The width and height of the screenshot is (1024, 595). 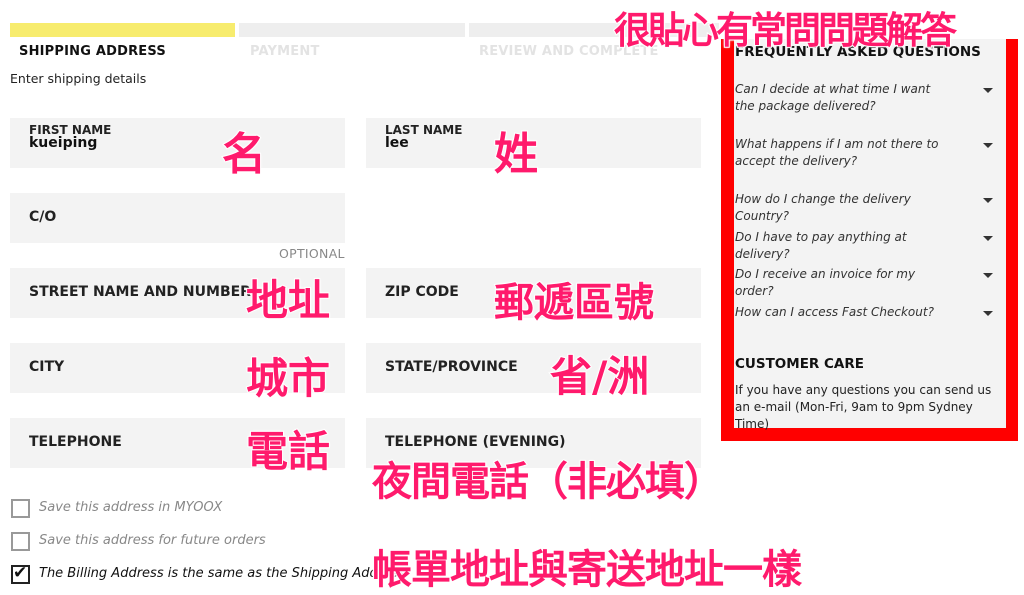 What do you see at coordinates (533, 368) in the screenshot?
I see `state-province-field: STATE/PROVINCE` at bounding box center [533, 368].